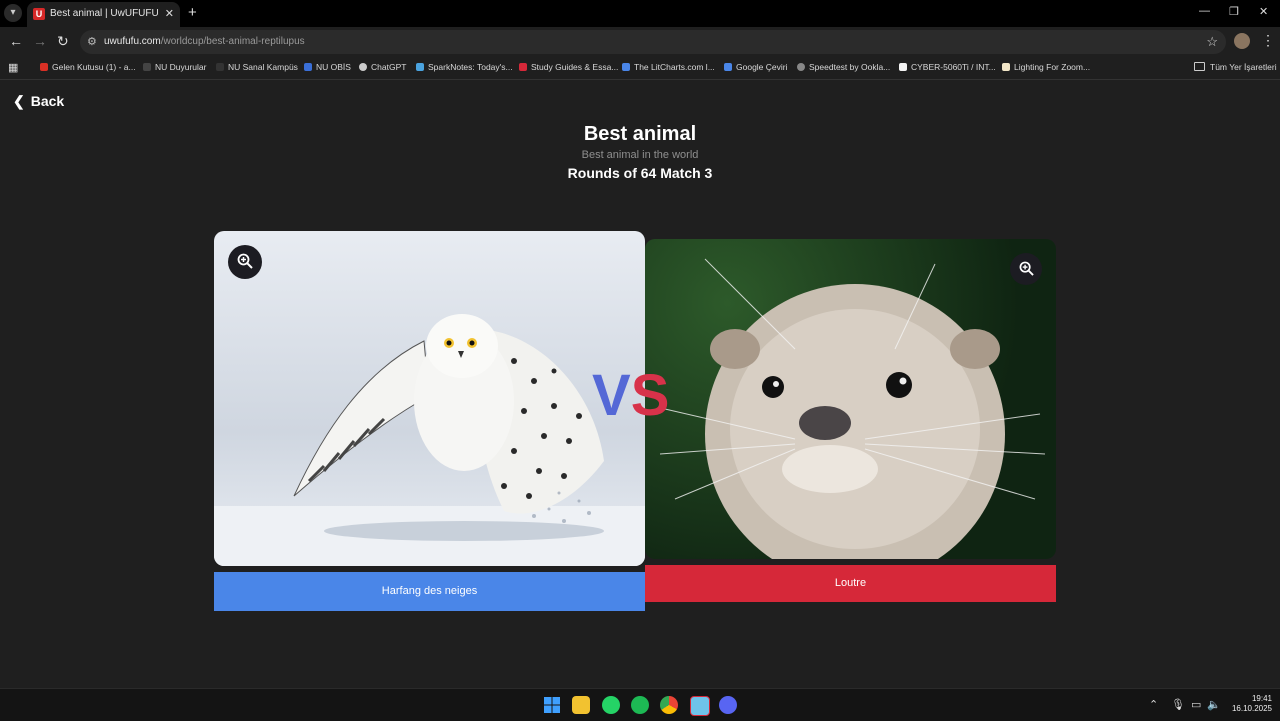  Describe the element at coordinates (169, 13) in the screenshot. I see `close-tab-icon: ✕` at that location.